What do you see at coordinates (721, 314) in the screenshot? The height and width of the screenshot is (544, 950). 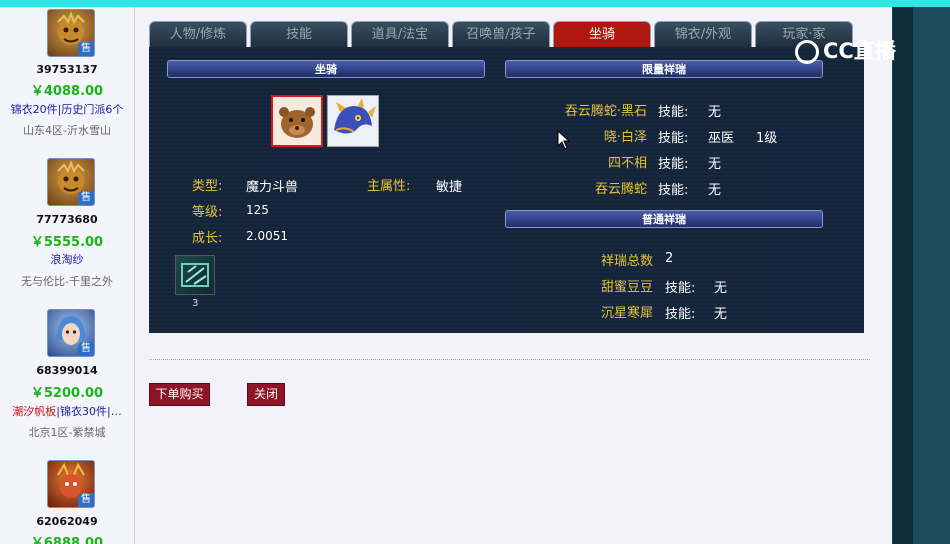 I see `normal-skill-value-2: 无` at bounding box center [721, 314].